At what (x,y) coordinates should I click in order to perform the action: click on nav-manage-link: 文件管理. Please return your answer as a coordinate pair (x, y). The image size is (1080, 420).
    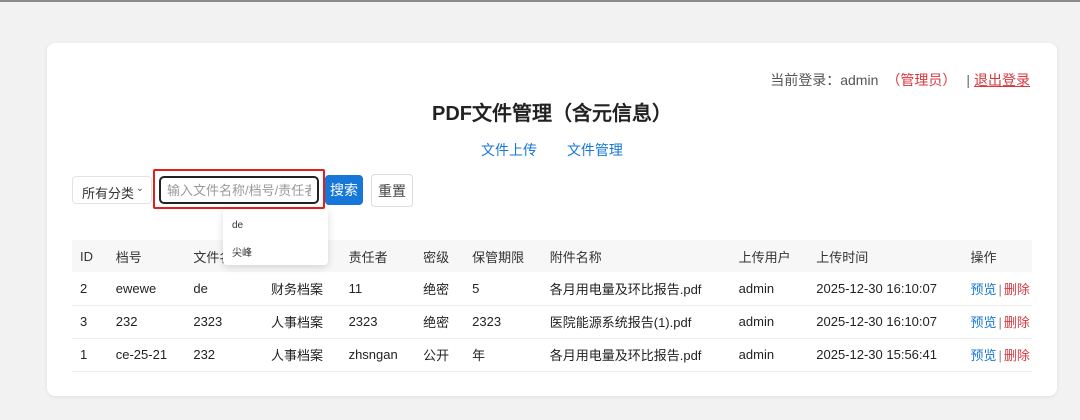
    Looking at the image, I should click on (595, 150).